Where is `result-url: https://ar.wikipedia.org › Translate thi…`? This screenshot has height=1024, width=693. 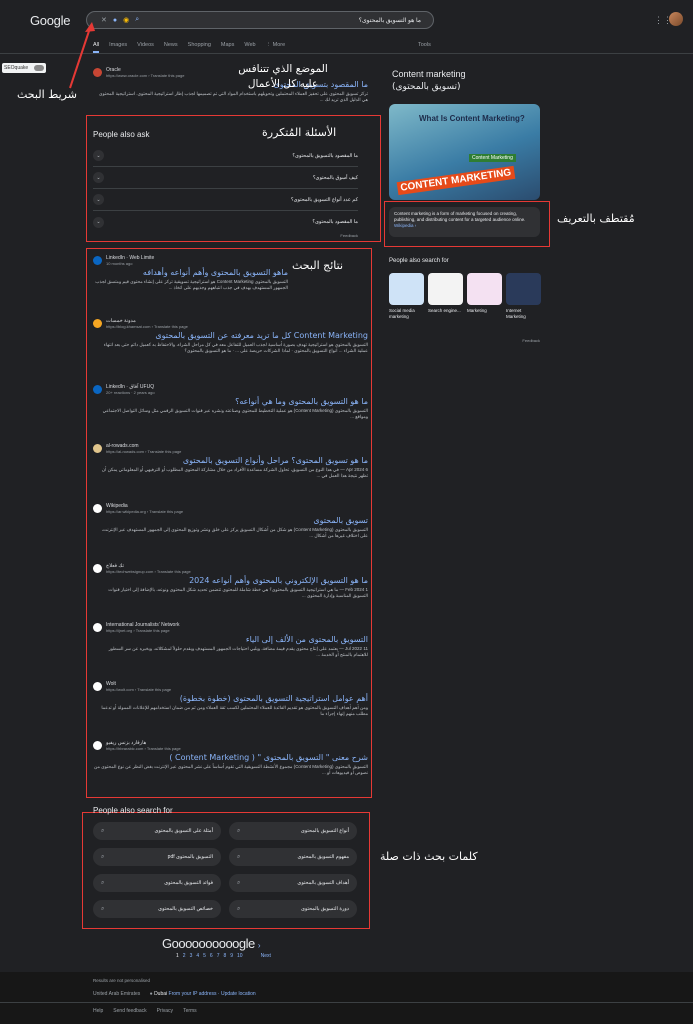 result-url: https://ar.wikipedia.org › Translate thi… is located at coordinates (144, 511).